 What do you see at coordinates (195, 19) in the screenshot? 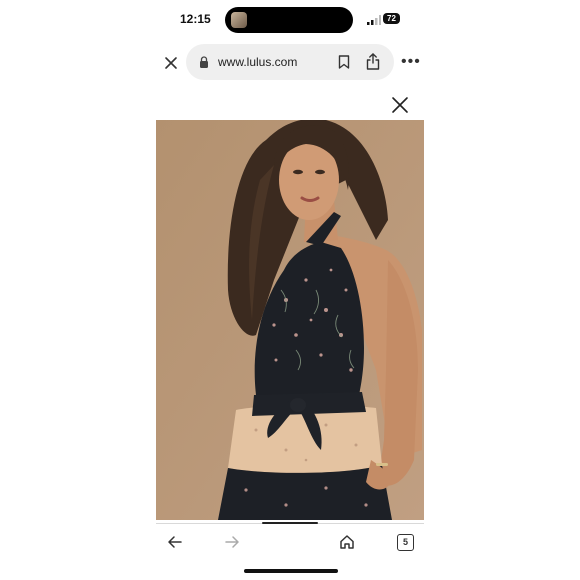
I see `status-time: 12:15` at bounding box center [195, 19].